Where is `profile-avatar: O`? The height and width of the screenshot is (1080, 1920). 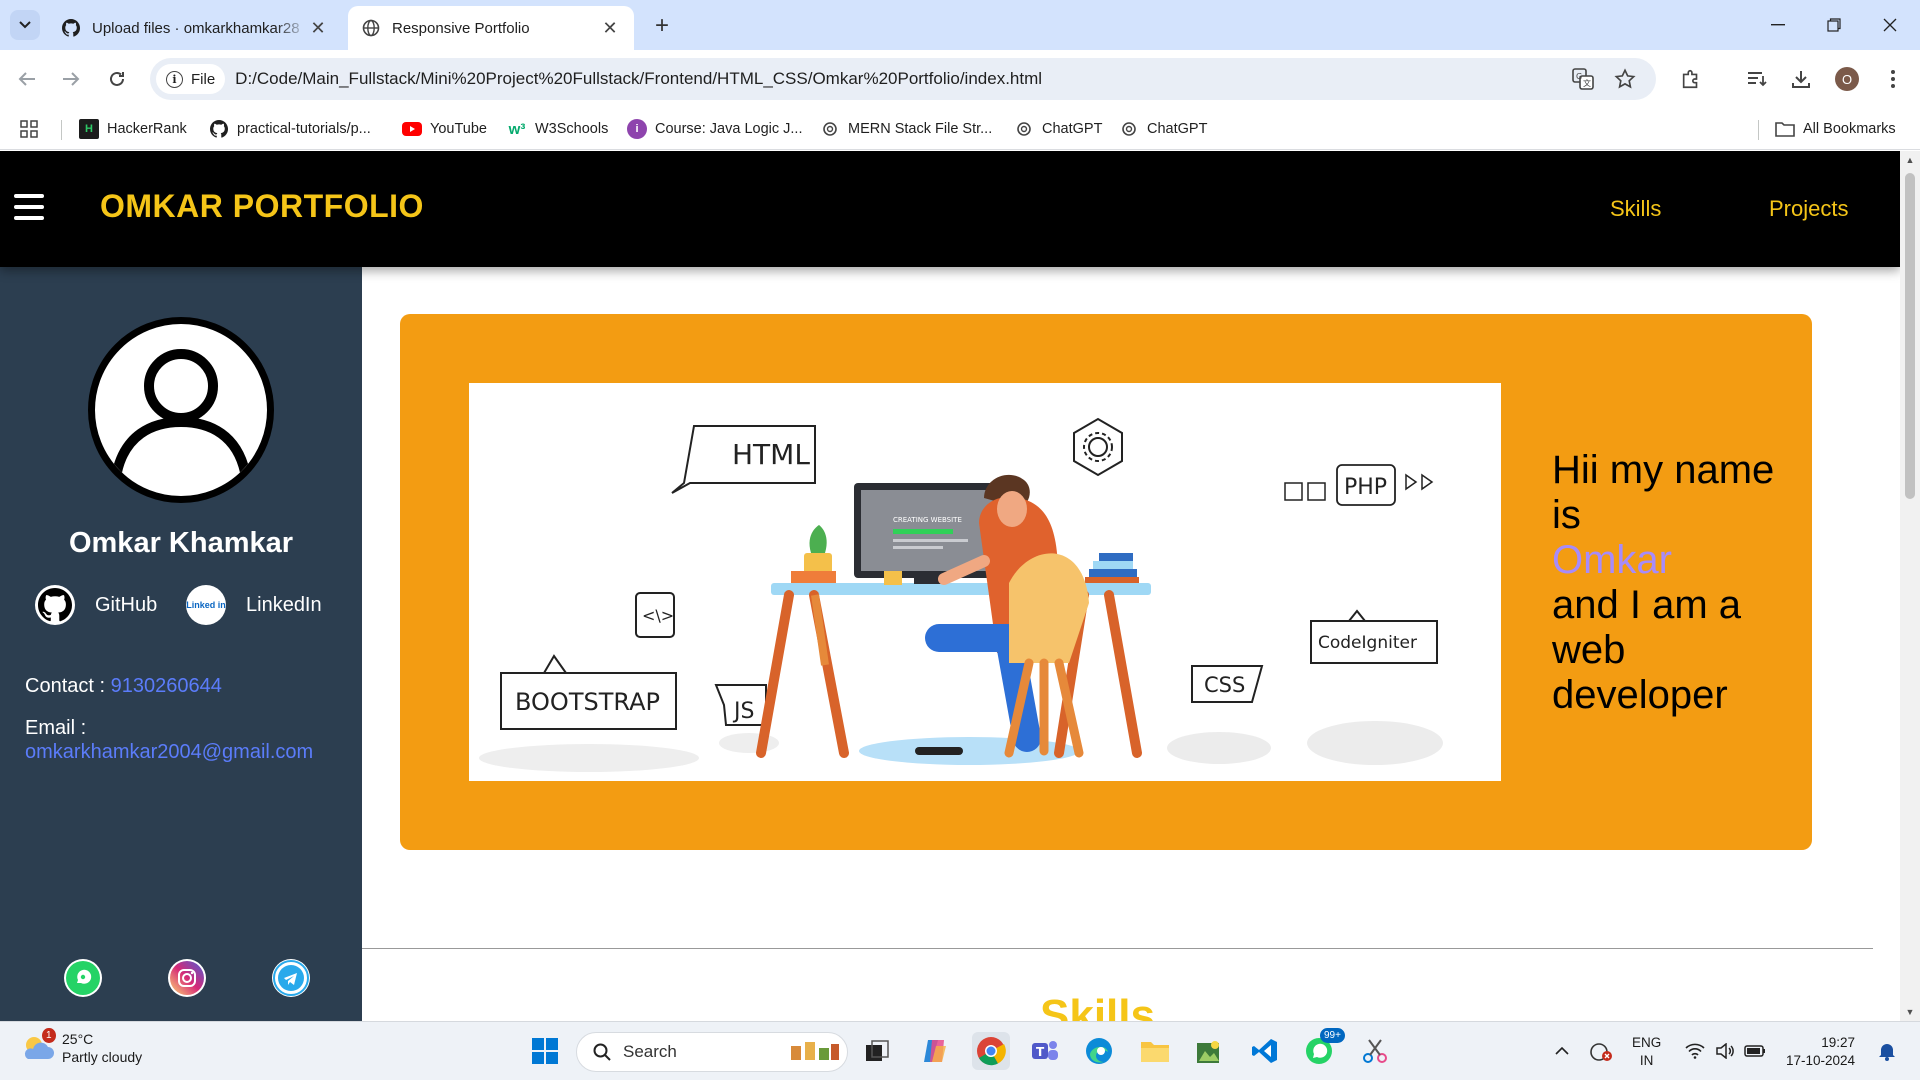 profile-avatar: O is located at coordinates (1847, 79).